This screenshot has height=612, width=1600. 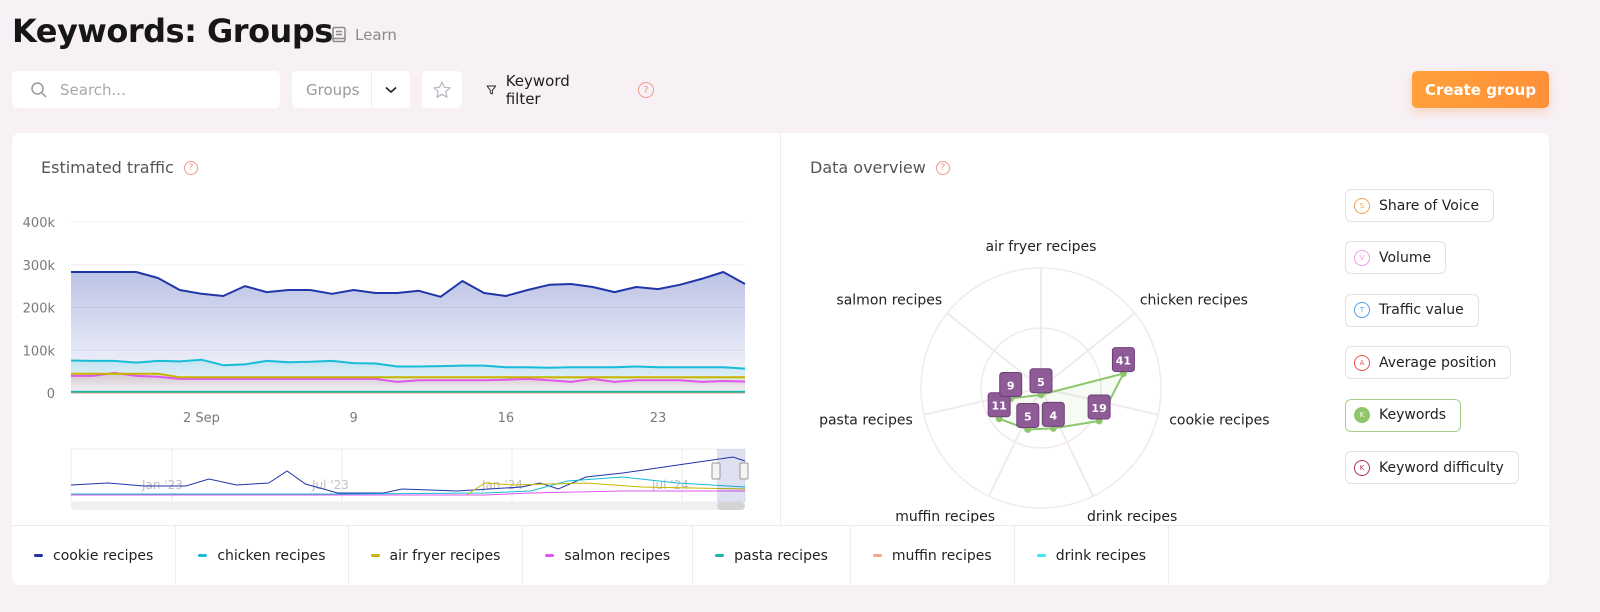 What do you see at coordinates (333, 89) in the screenshot?
I see `groups-select-value: Groups` at bounding box center [333, 89].